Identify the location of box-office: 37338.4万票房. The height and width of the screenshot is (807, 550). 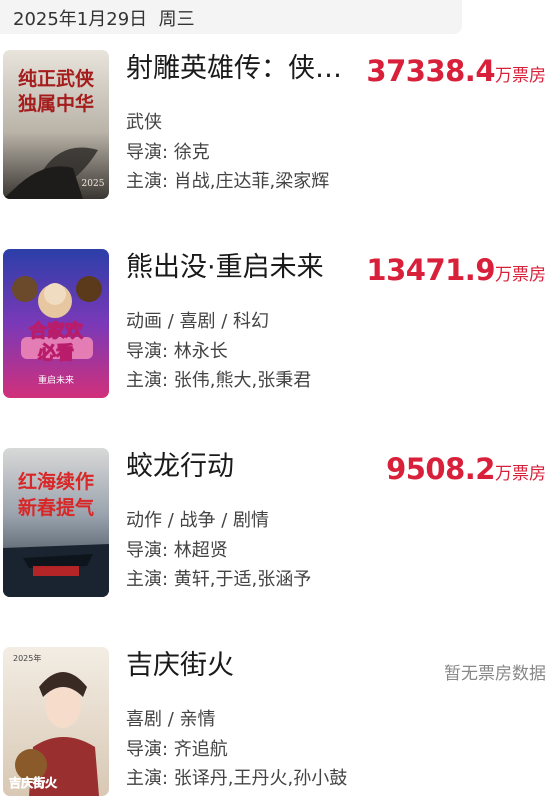
(456, 73).